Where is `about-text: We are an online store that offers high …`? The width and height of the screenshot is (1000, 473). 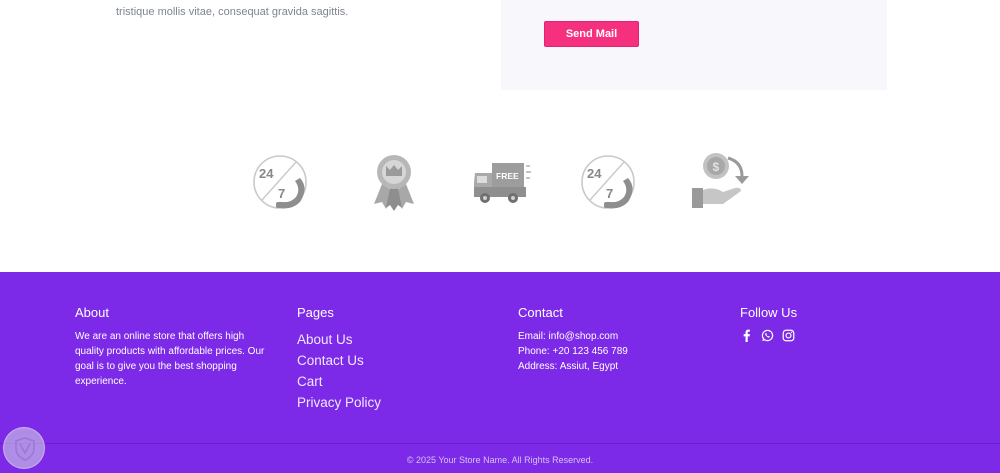 about-text: We are an online store that offers high … is located at coordinates (170, 359).